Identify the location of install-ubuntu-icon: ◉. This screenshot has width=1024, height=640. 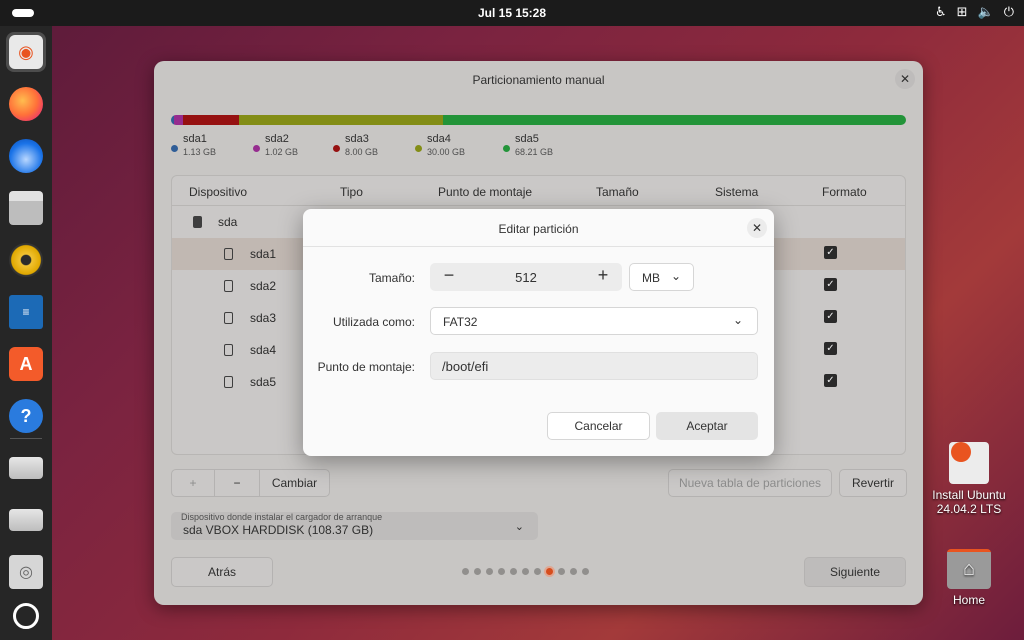
(26, 52).